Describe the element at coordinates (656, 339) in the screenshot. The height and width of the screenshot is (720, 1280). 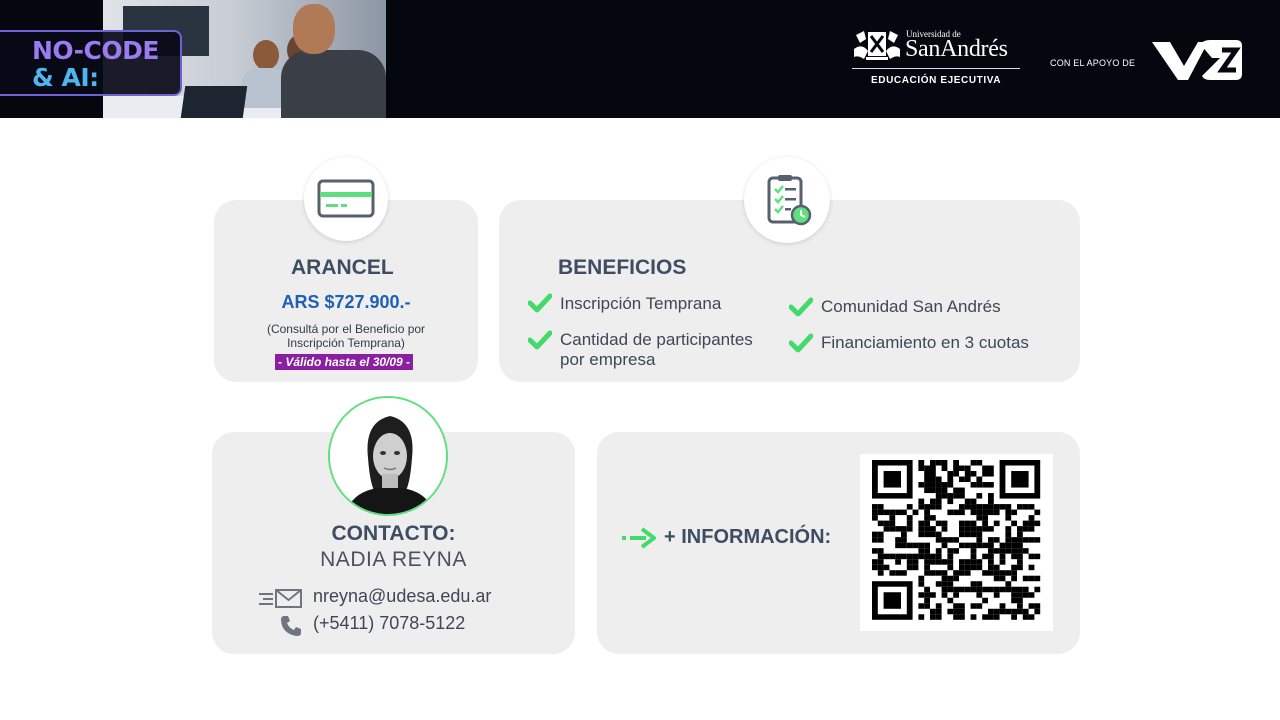
I see `beneficio-item-2-line-1: Cantidad de participantes` at that location.